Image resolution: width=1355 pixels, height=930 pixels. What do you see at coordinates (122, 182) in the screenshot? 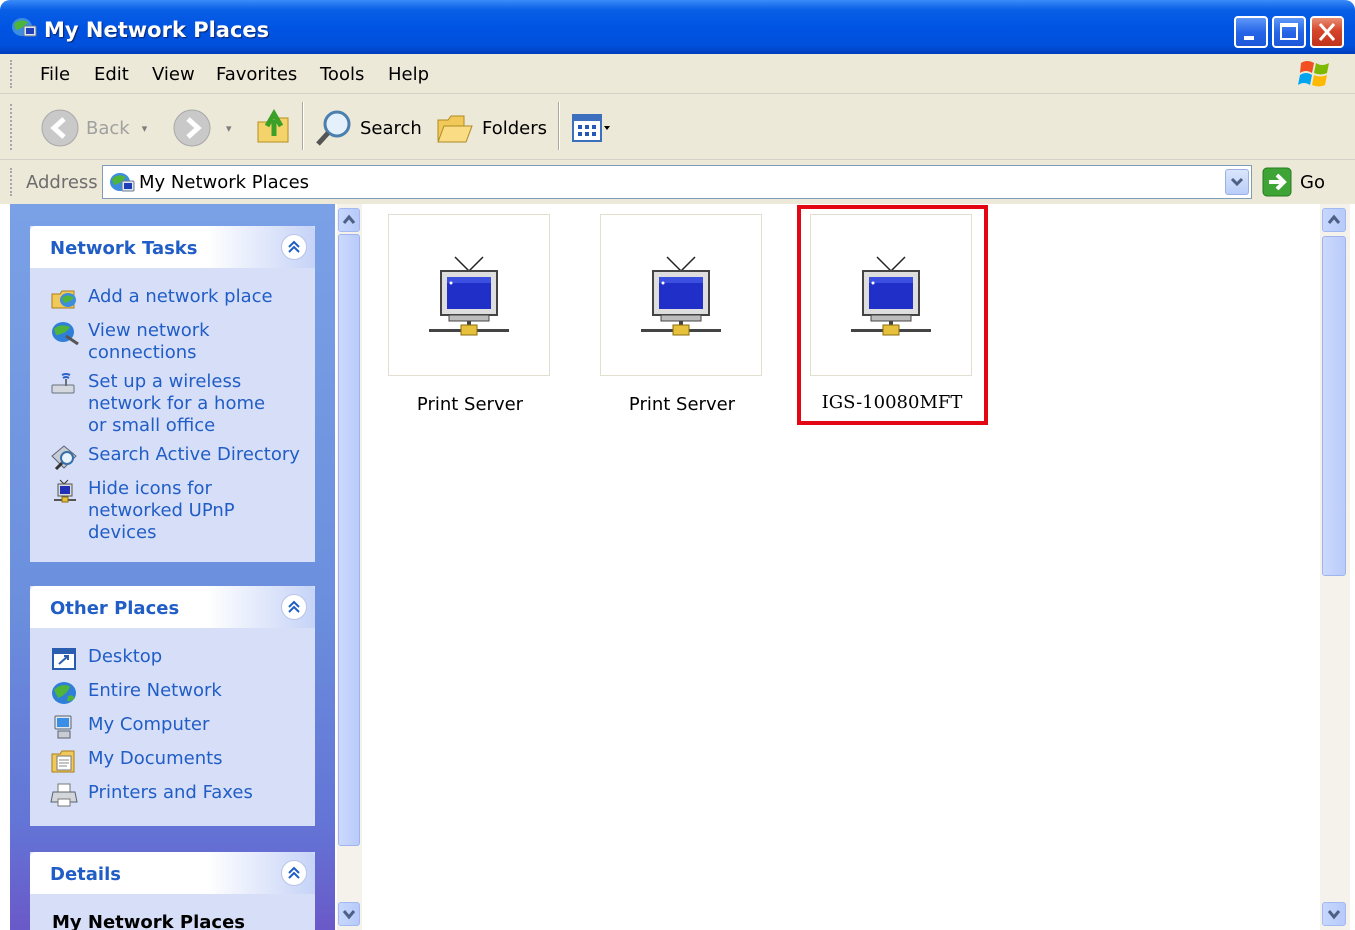
I see `network-places-icon` at bounding box center [122, 182].